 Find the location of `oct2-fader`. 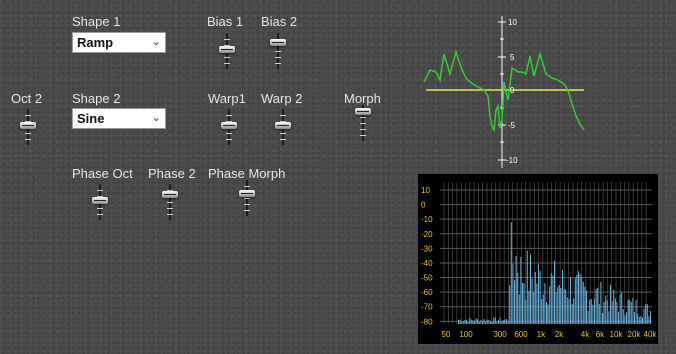

oct2-fader is located at coordinates (28, 127).